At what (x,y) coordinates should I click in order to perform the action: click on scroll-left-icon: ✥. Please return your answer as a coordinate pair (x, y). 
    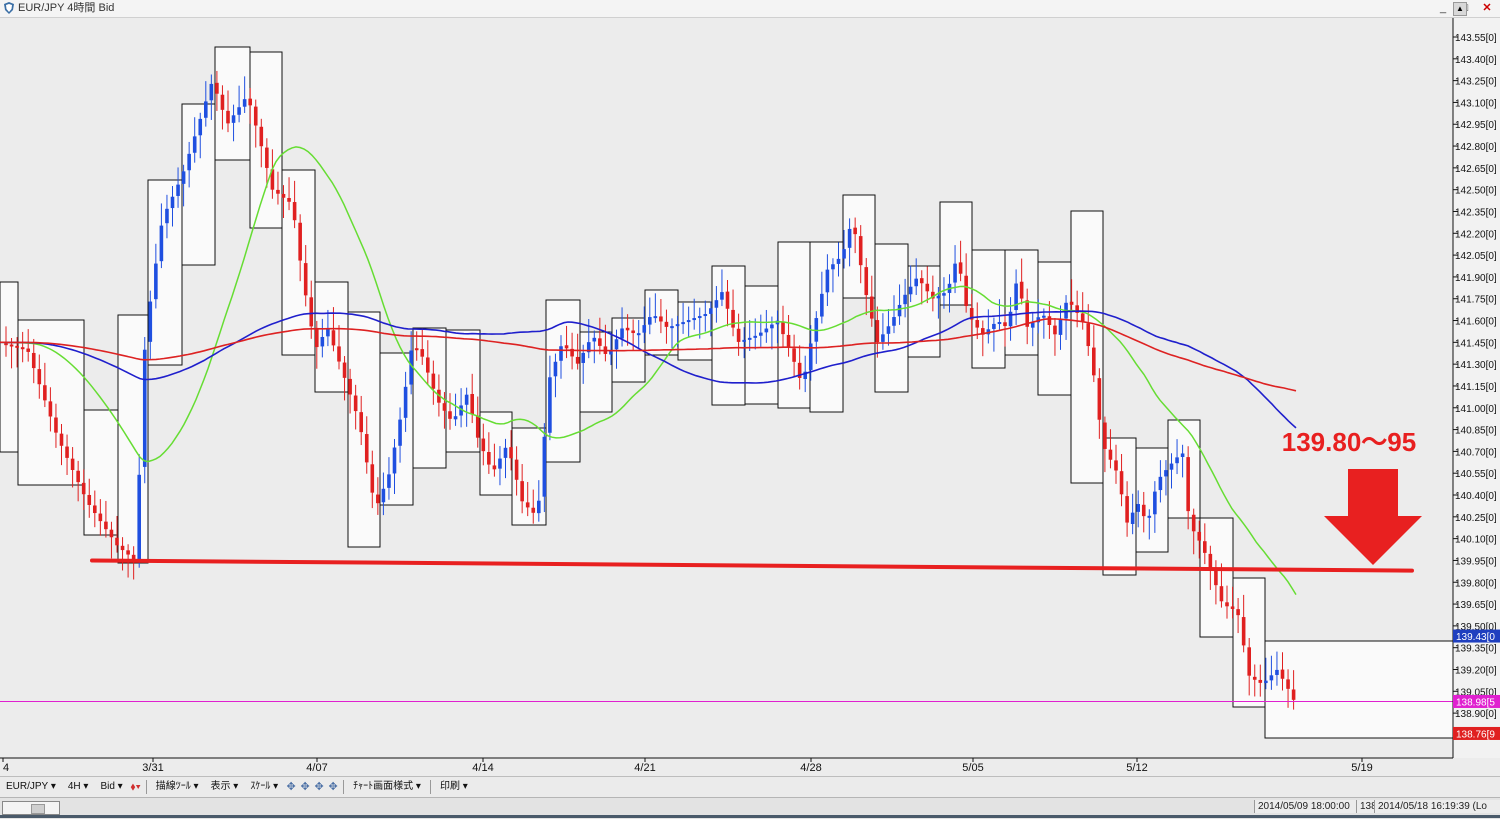
    Looking at the image, I should click on (319, 787).